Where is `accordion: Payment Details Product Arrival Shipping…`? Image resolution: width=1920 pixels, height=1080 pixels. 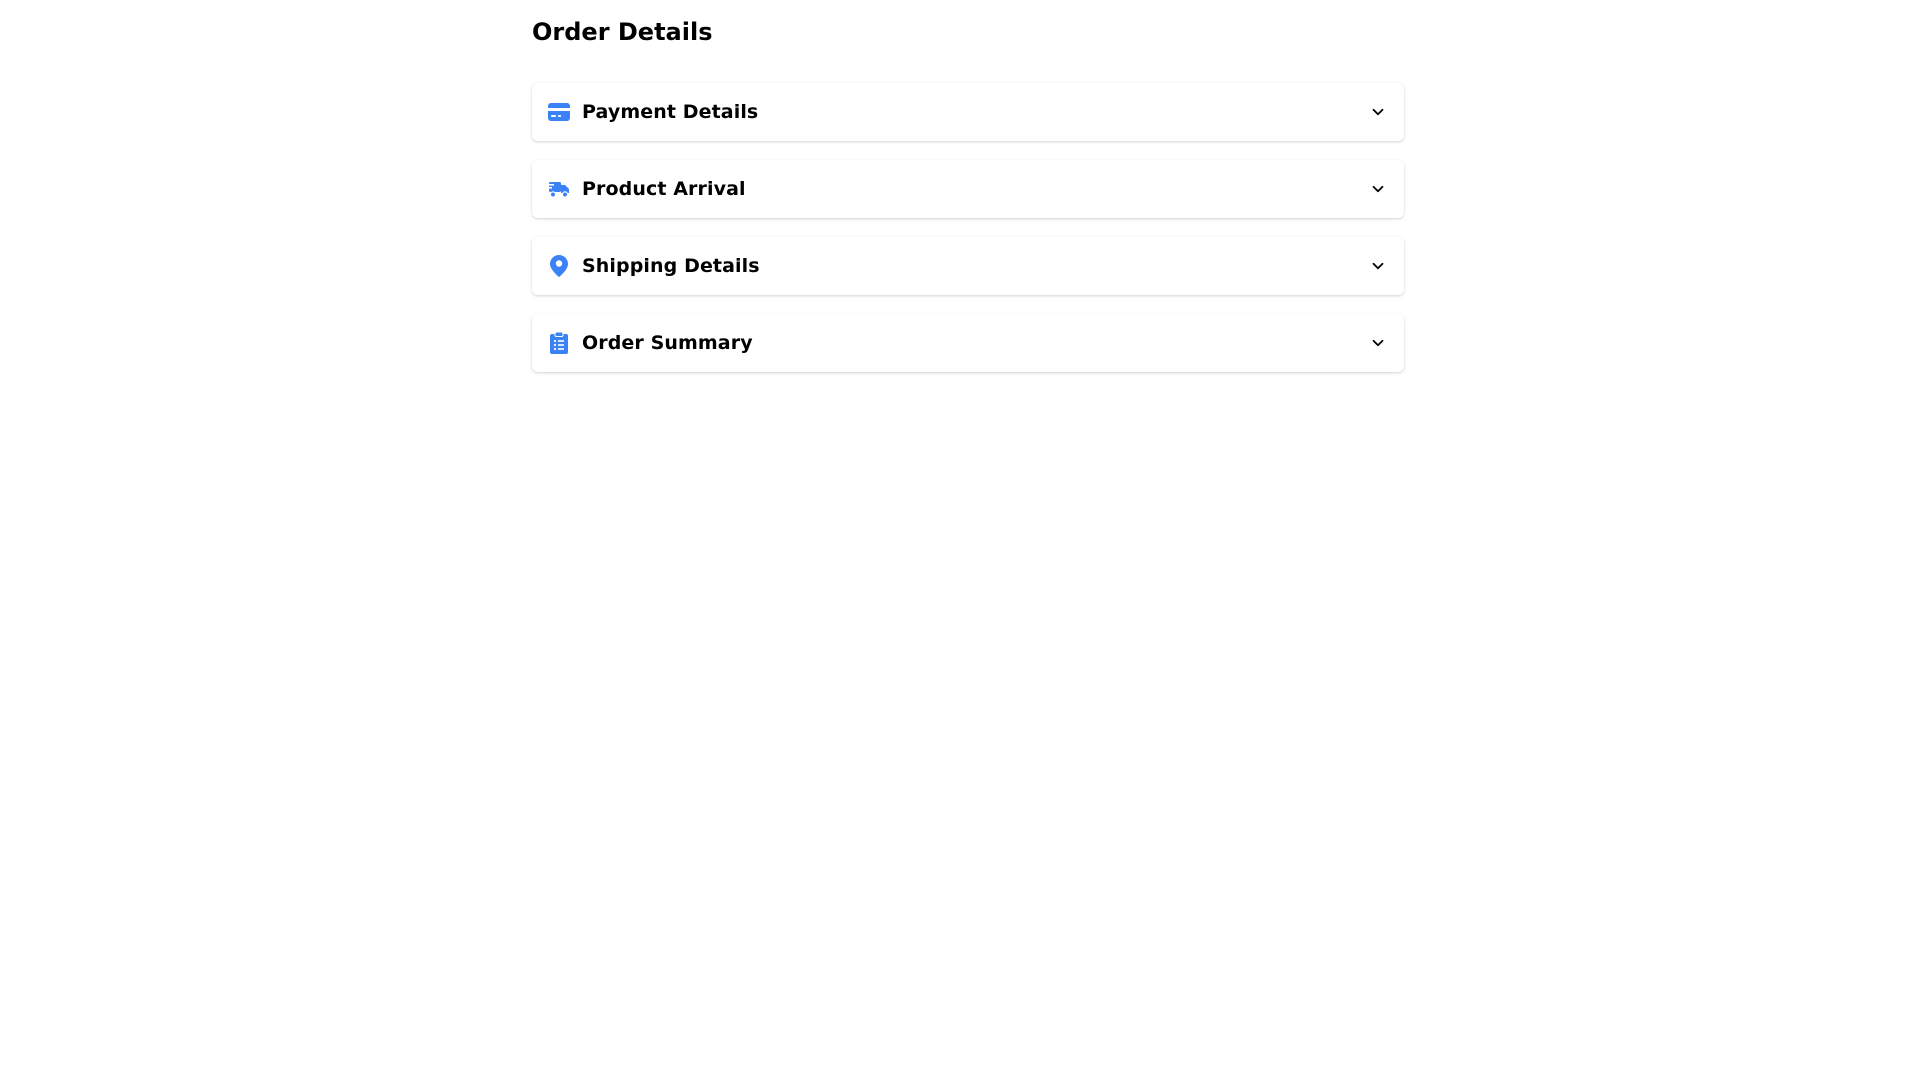 accordion: Payment Details Product Arrival Shipping… is located at coordinates (968, 227).